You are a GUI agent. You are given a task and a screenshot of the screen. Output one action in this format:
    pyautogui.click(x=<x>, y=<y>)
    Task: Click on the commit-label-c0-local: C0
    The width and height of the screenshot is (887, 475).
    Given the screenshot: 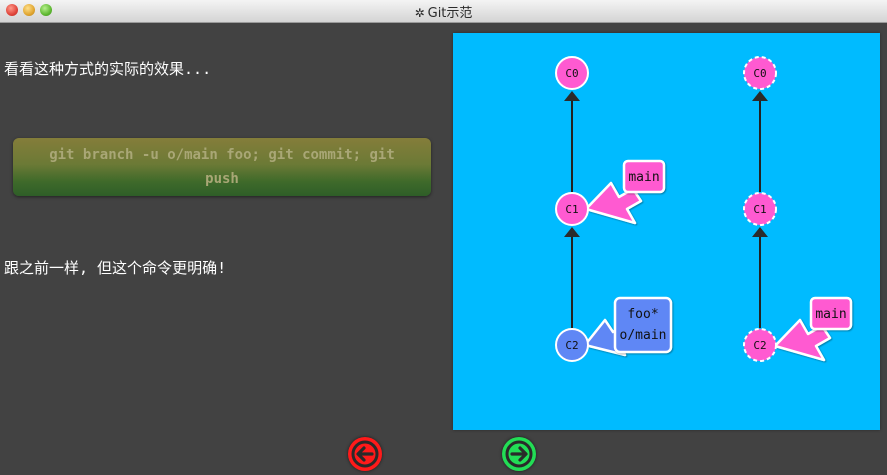 What is the action you would take?
    pyautogui.click(x=571, y=73)
    